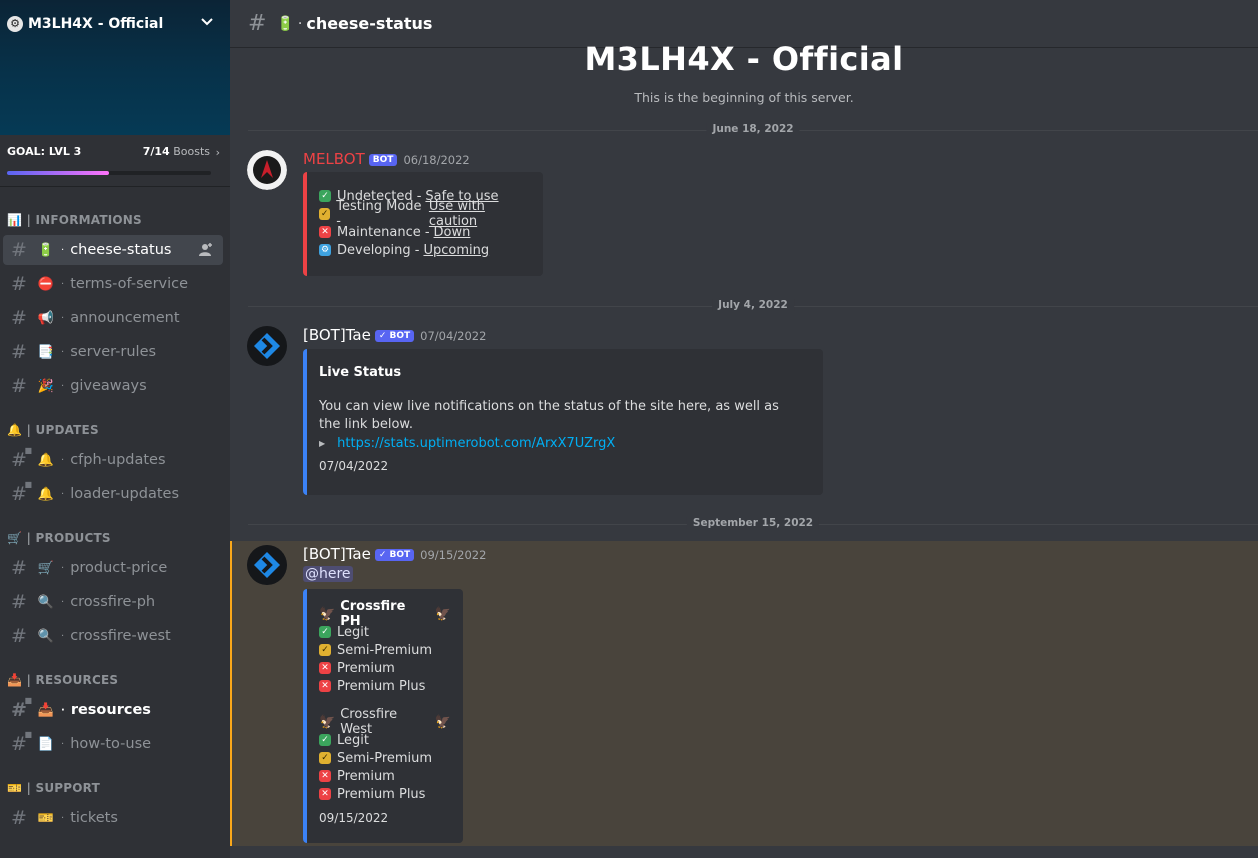 This screenshot has width=1258, height=858. I want to click on message-header: [BOT]Tae ✓ BOT 09/15/2022, so click(394, 554).